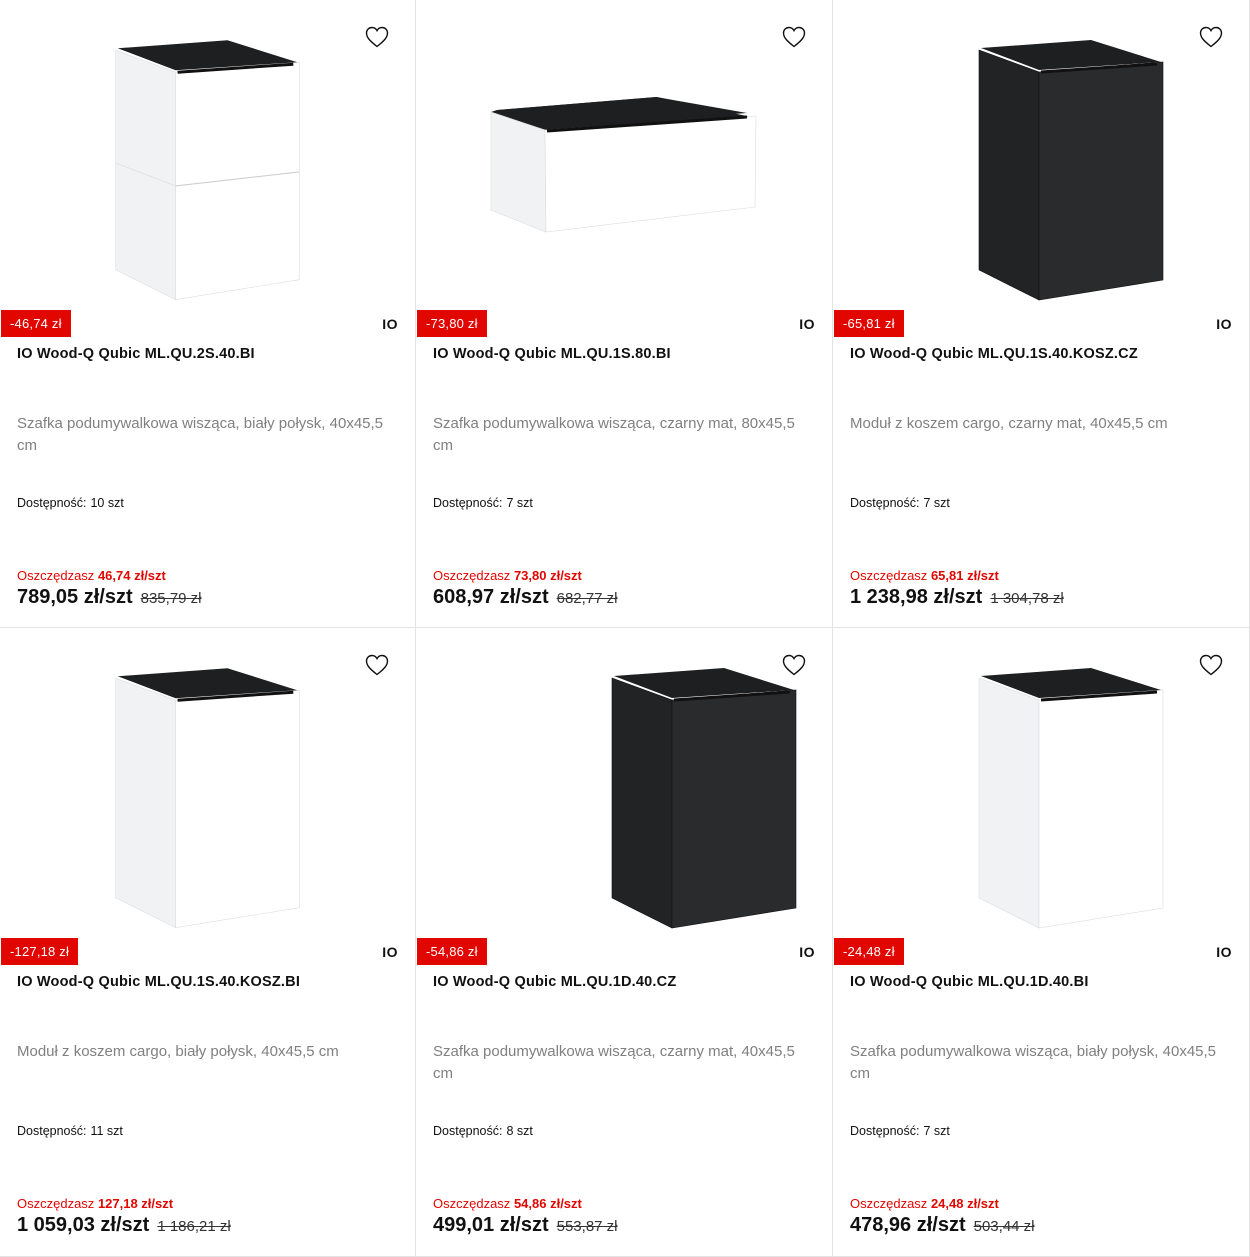 The height and width of the screenshot is (1257, 1250). Describe the element at coordinates (908, 1225) in the screenshot. I see `current-price: 478,96 zł/szt` at that location.